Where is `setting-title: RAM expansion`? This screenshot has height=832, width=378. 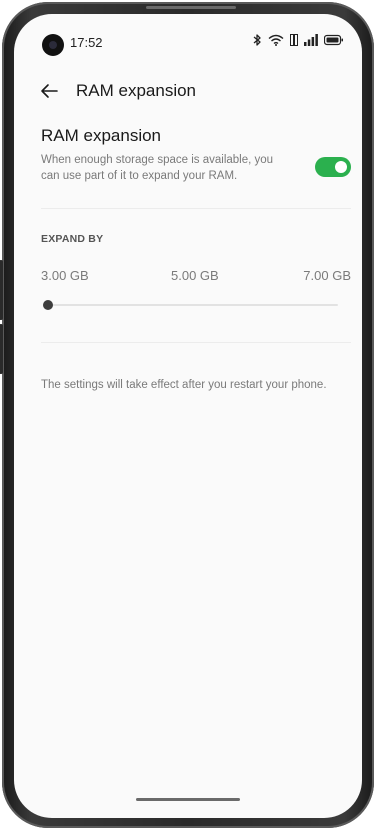
setting-title: RAM expansion is located at coordinates (101, 135).